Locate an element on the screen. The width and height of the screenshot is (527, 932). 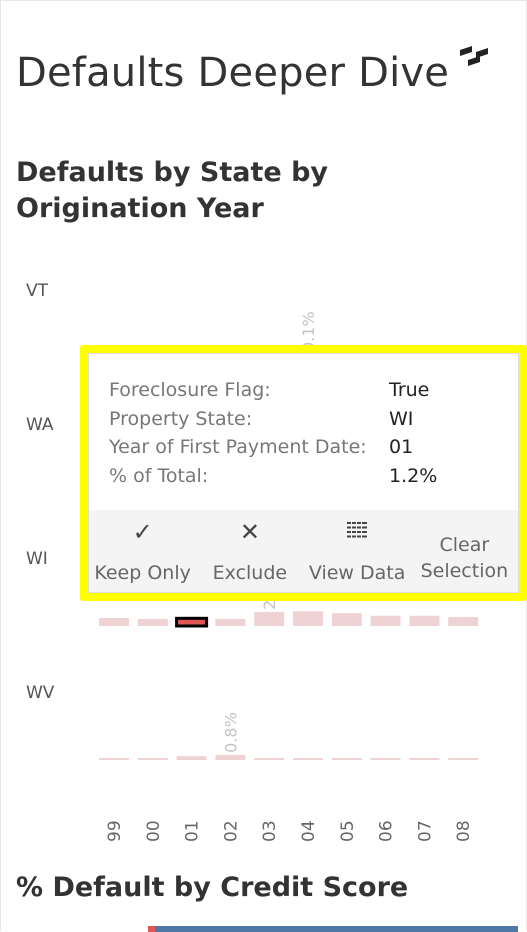
x-tick-label: 08 is located at coordinates (464, 831).